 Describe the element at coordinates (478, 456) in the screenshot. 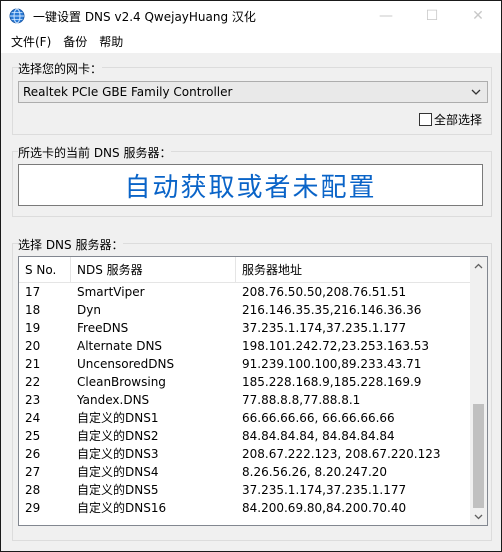

I see `scroll-thumb` at that location.